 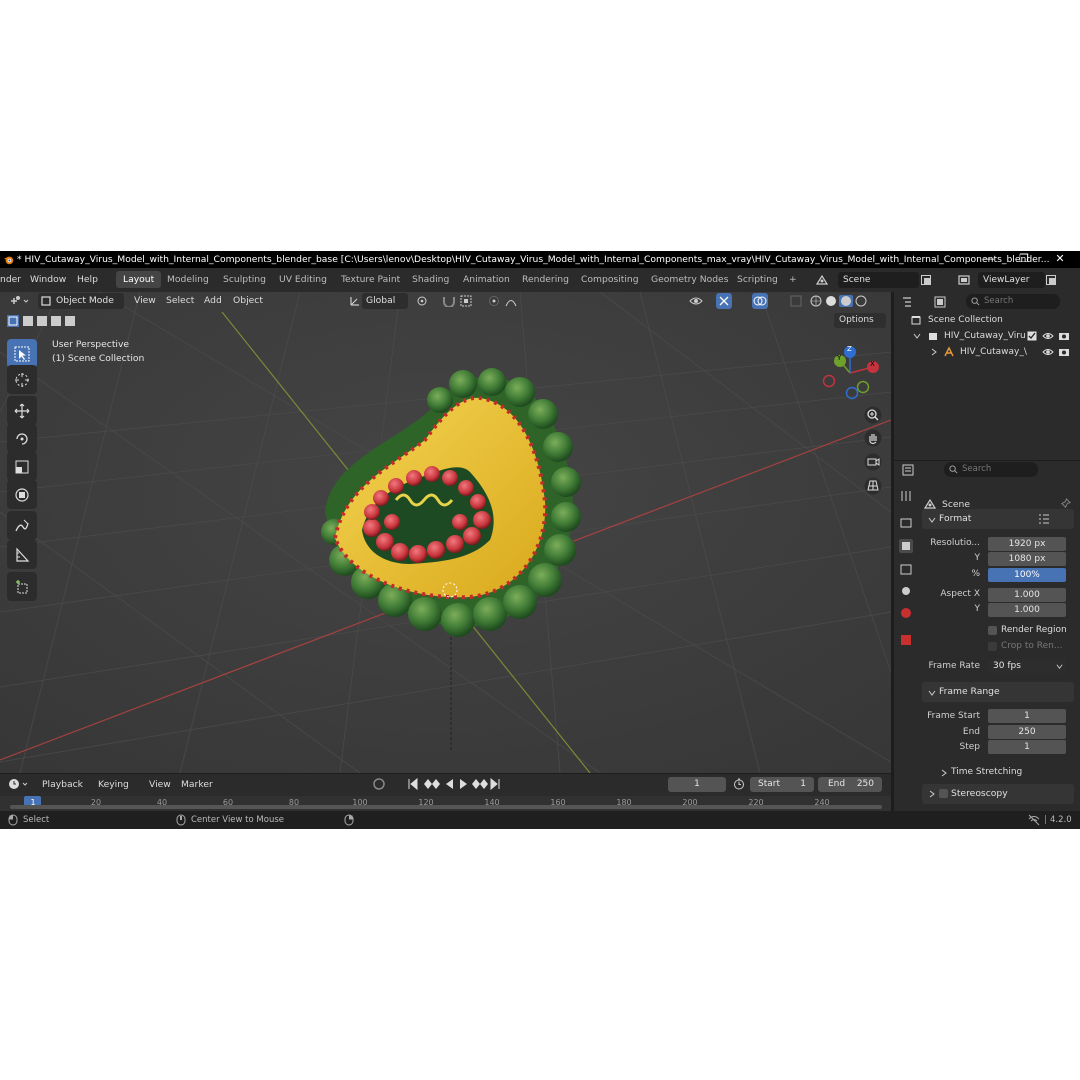 What do you see at coordinates (917, 336) in the screenshot?
I see `expand-chevron-icon` at bounding box center [917, 336].